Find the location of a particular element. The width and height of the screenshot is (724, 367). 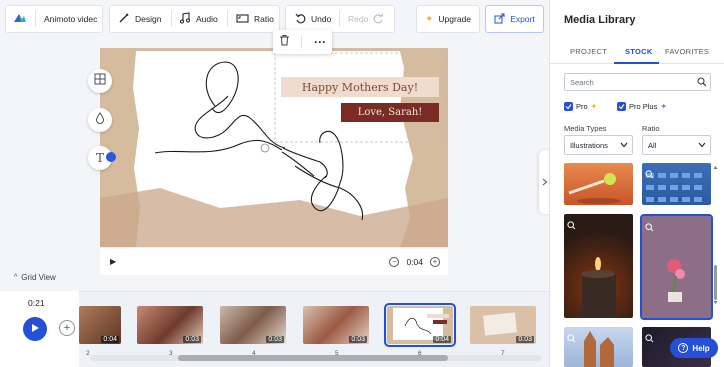

tennis-illustration is located at coordinates (594, 188).